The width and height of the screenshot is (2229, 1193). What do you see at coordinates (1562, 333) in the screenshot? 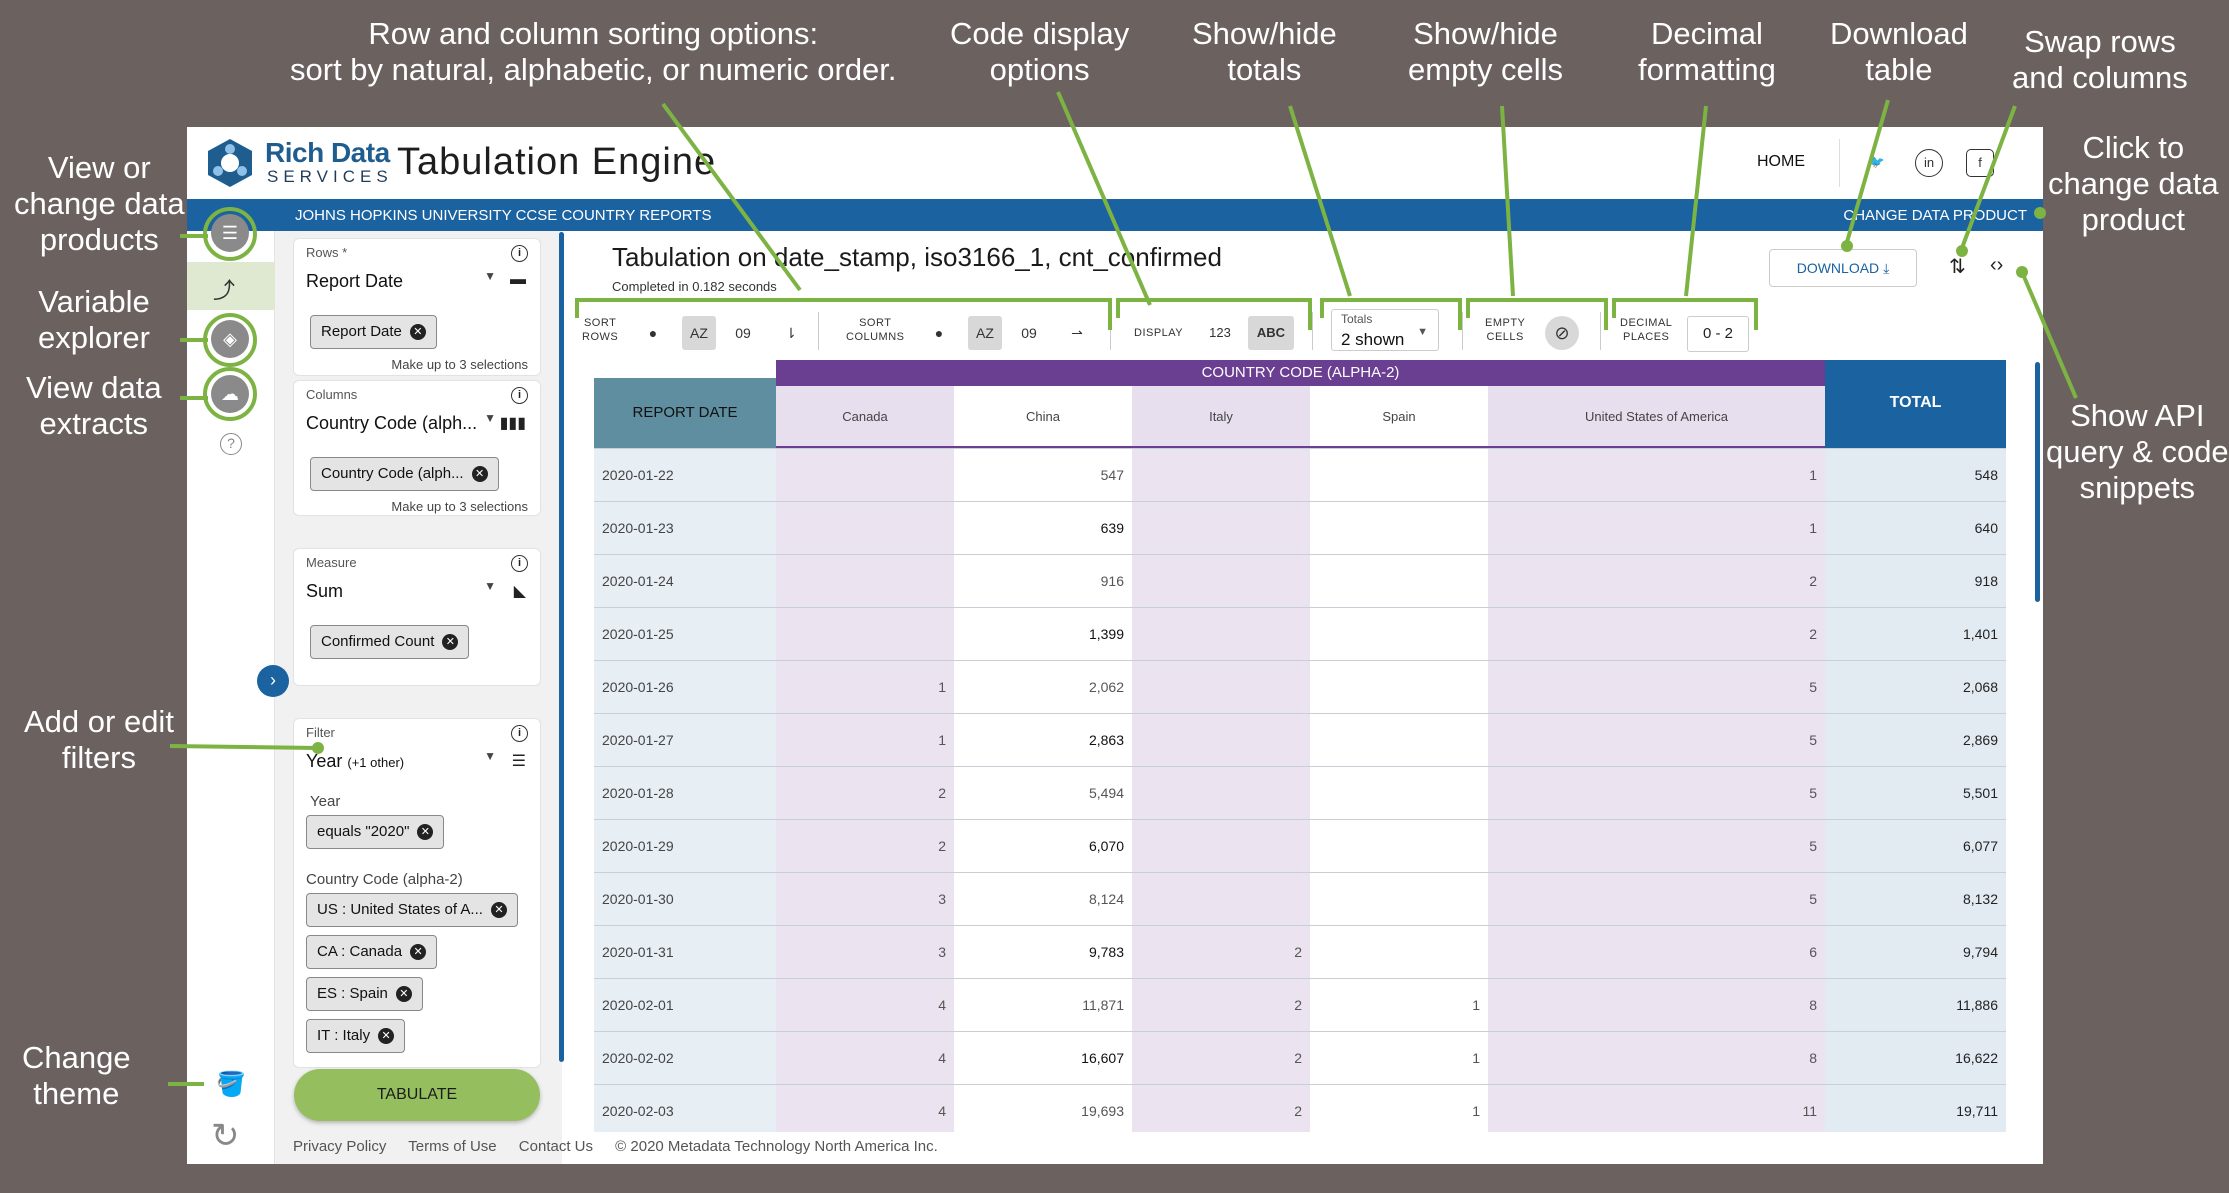
I see `eye-off-icon: ⊘` at bounding box center [1562, 333].